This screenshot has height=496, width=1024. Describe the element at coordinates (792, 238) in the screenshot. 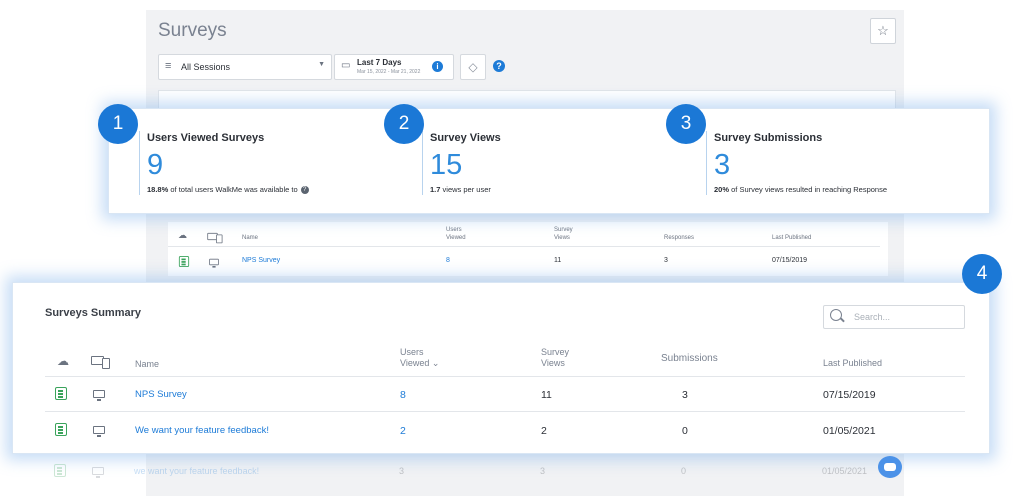

I see `bg-header-published: Last Published` at that location.